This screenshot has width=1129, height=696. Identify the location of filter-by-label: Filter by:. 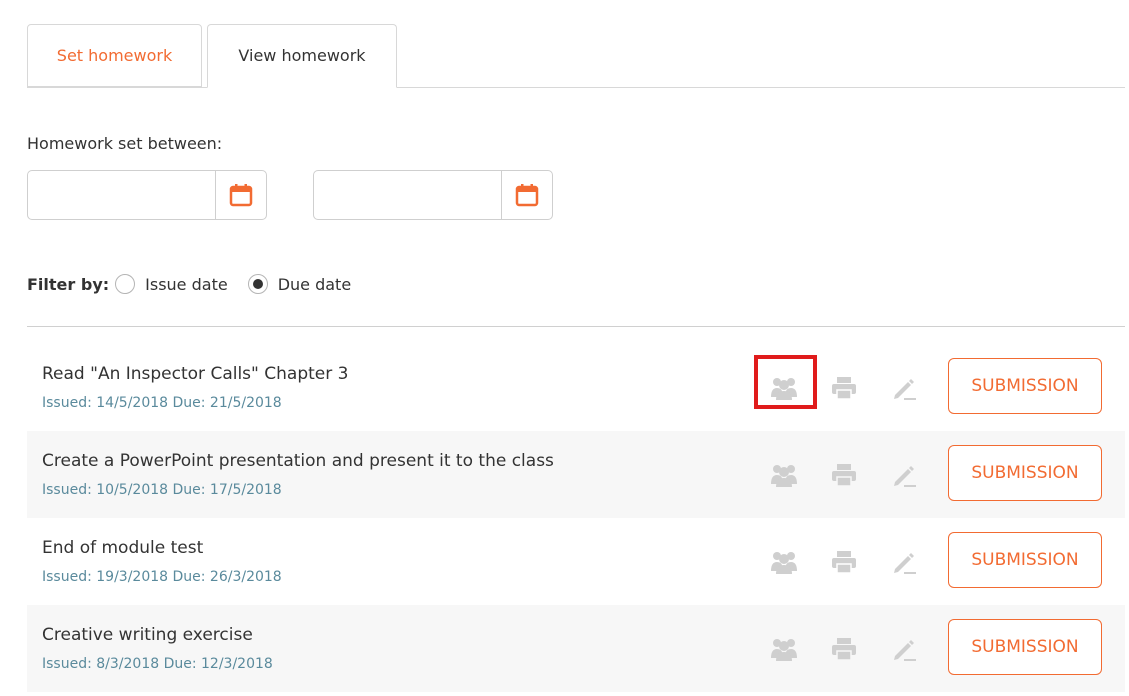
(68, 284).